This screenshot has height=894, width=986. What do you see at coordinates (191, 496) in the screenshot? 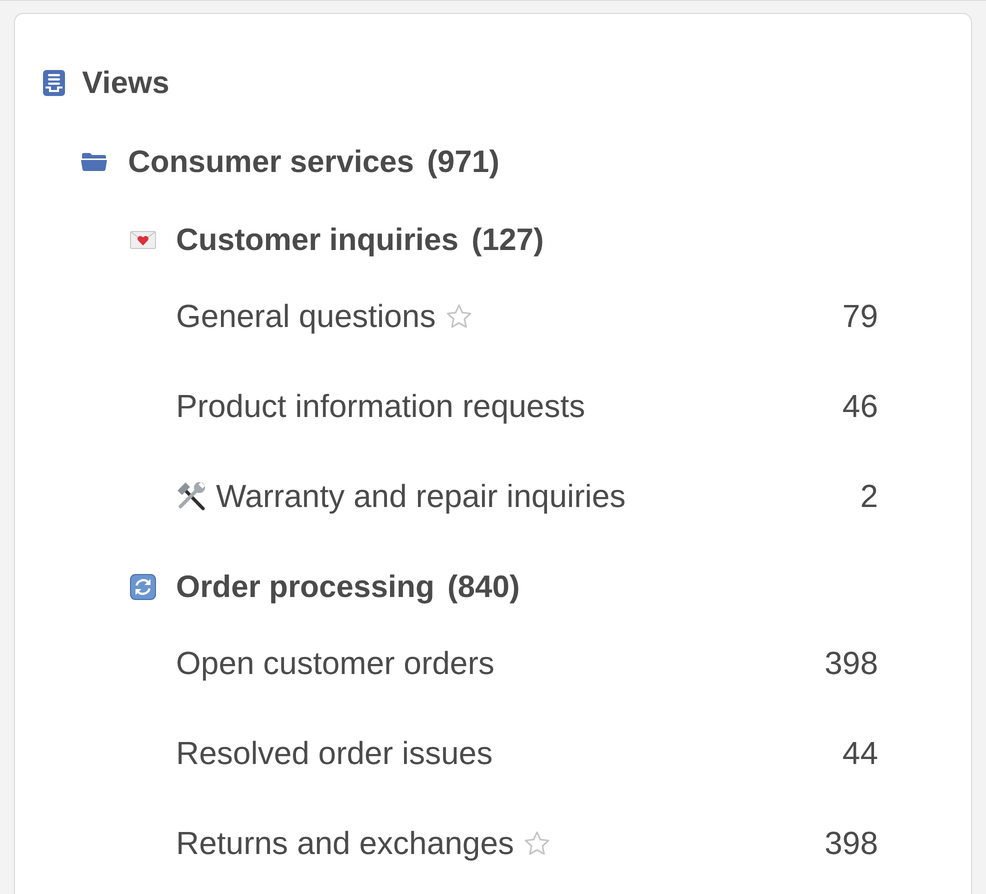
I see `hammer-and-wrench-icon` at bounding box center [191, 496].